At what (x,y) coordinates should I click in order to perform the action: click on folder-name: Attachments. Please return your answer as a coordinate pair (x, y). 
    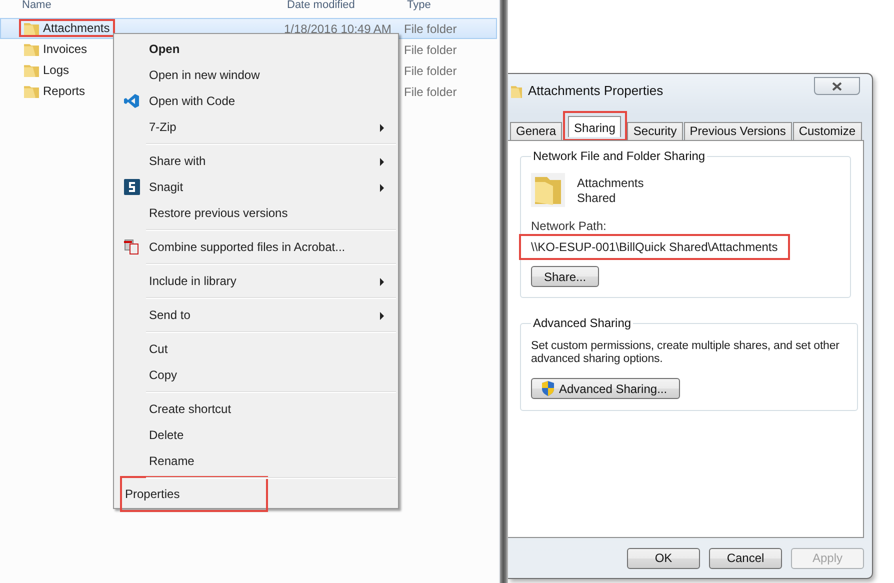
    Looking at the image, I should click on (610, 183).